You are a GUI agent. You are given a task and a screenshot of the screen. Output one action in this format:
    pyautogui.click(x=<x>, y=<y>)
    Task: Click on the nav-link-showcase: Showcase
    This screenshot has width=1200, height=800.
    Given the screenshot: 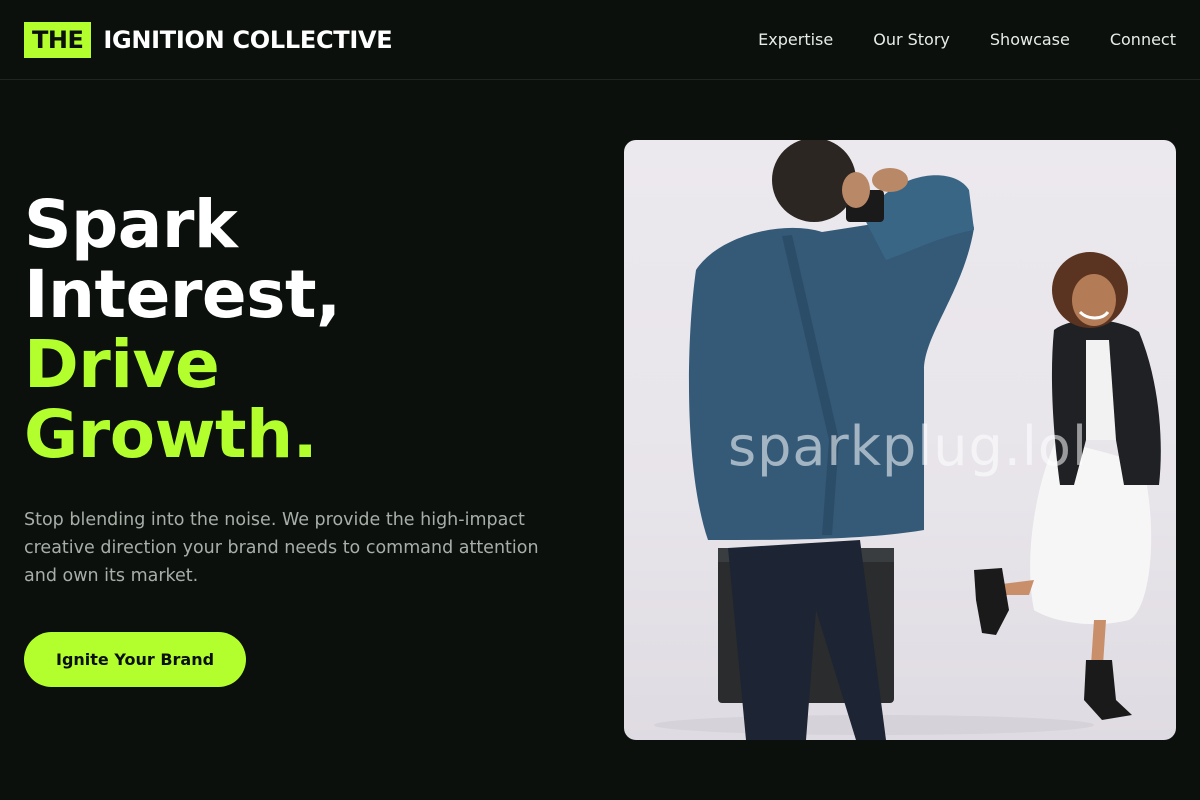 What is the action you would take?
    pyautogui.click(x=1030, y=39)
    